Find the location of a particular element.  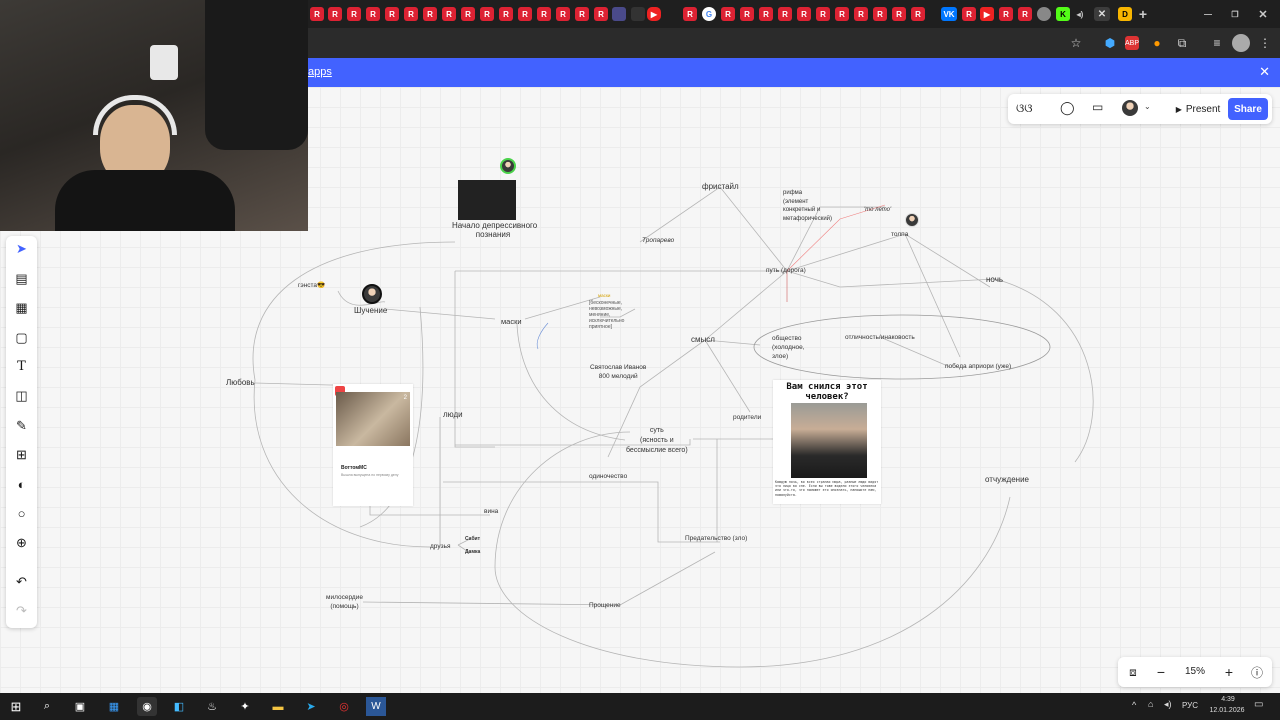

adblock-icon: ABP is located at coordinates (1132, 43).